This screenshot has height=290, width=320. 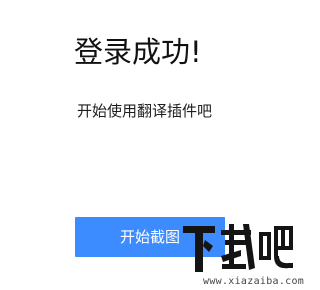 I want to click on subtitle-message: 开始使用翻译插件吧, so click(x=145, y=111).